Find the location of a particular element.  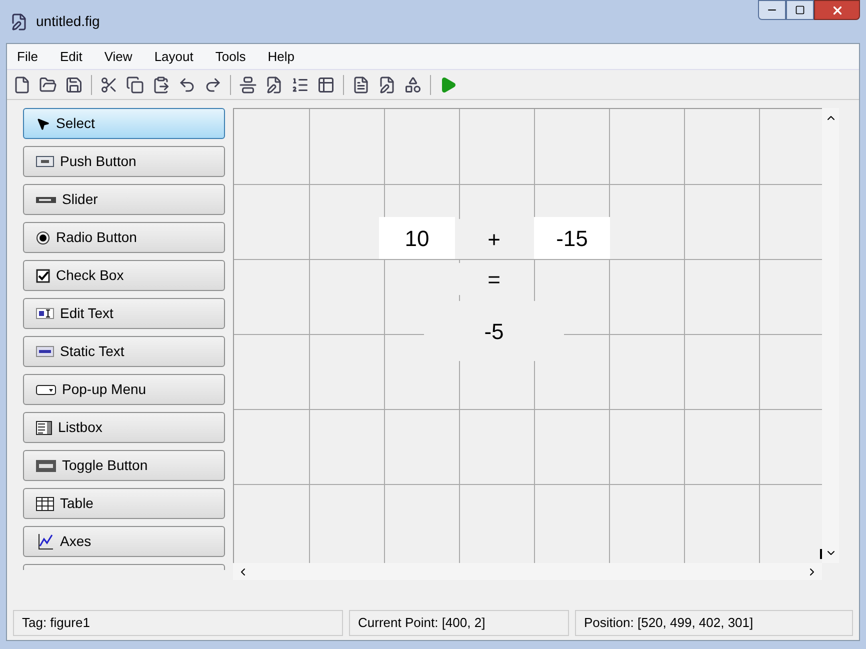

minimize-button is located at coordinates (772, 10).